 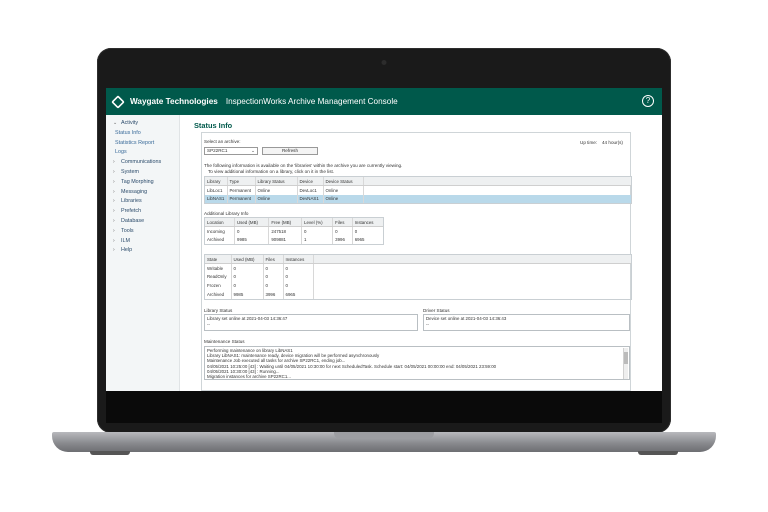 What do you see at coordinates (142, 134) in the screenshot?
I see `sidebar-item-status-info: Status Info` at bounding box center [142, 134].